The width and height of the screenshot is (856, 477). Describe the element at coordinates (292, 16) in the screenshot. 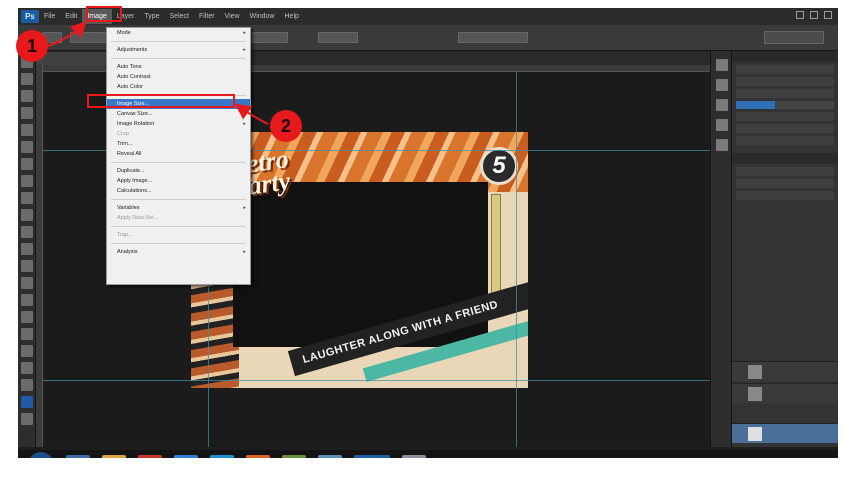

I see `menu-help: Help` at that location.